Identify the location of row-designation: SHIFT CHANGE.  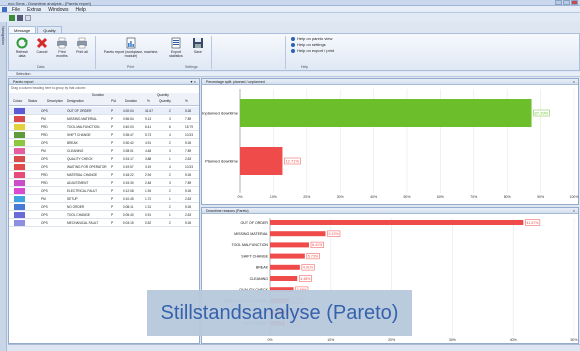
(79, 135).